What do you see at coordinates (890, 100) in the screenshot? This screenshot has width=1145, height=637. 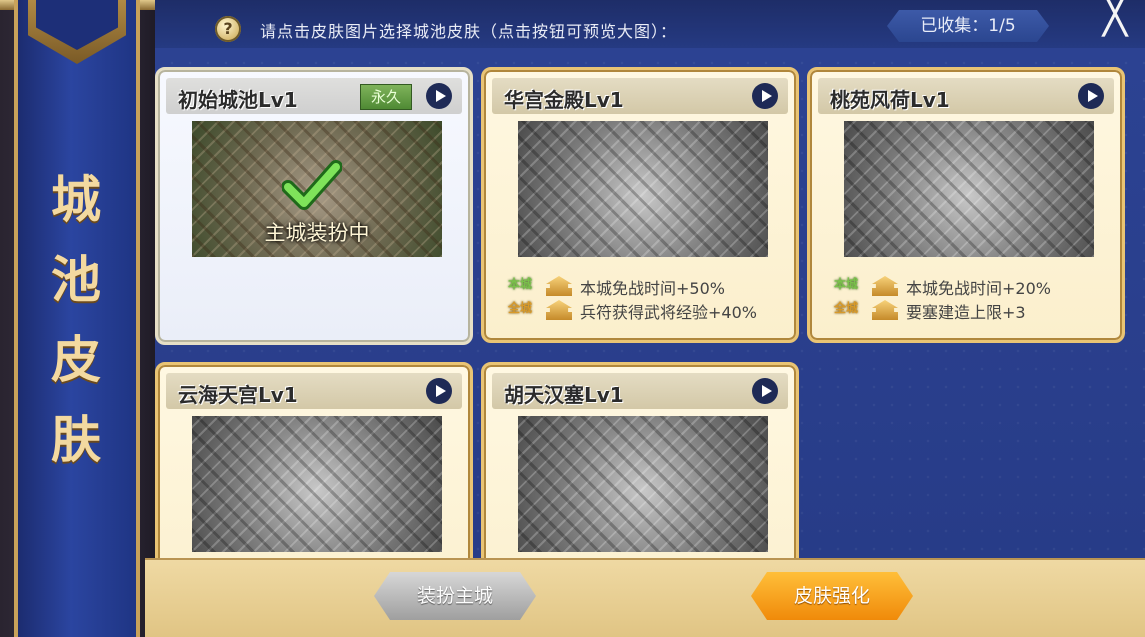 I see `card-title: 桃苑风荷Lv1` at bounding box center [890, 100].